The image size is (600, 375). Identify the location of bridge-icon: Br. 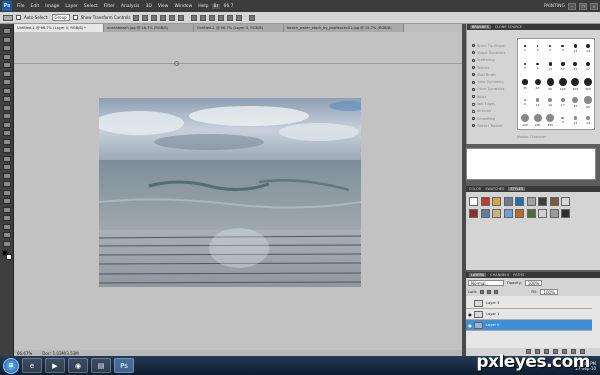
(216, 6).